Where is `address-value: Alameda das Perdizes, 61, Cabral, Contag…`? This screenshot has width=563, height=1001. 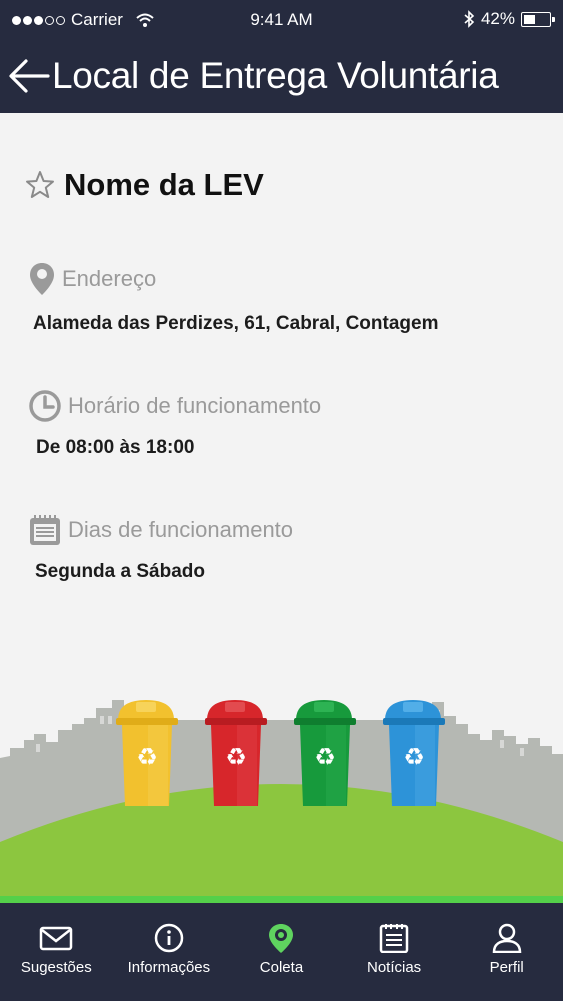
address-value: Alameda das Perdizes, 61, Cabral, Contag… is located at coordinates (236, 323).